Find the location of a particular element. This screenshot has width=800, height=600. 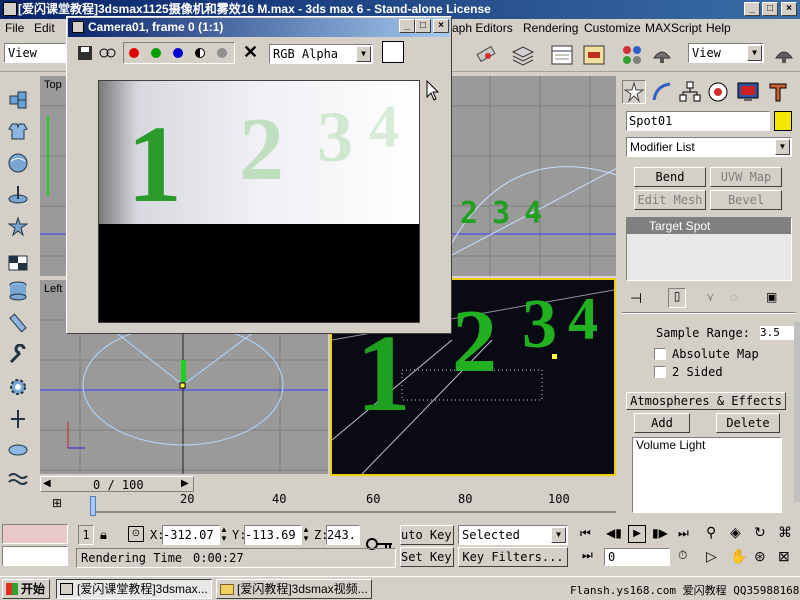

key-mode-dropdown: Selected ▼ is located at coordinates (513, 535).